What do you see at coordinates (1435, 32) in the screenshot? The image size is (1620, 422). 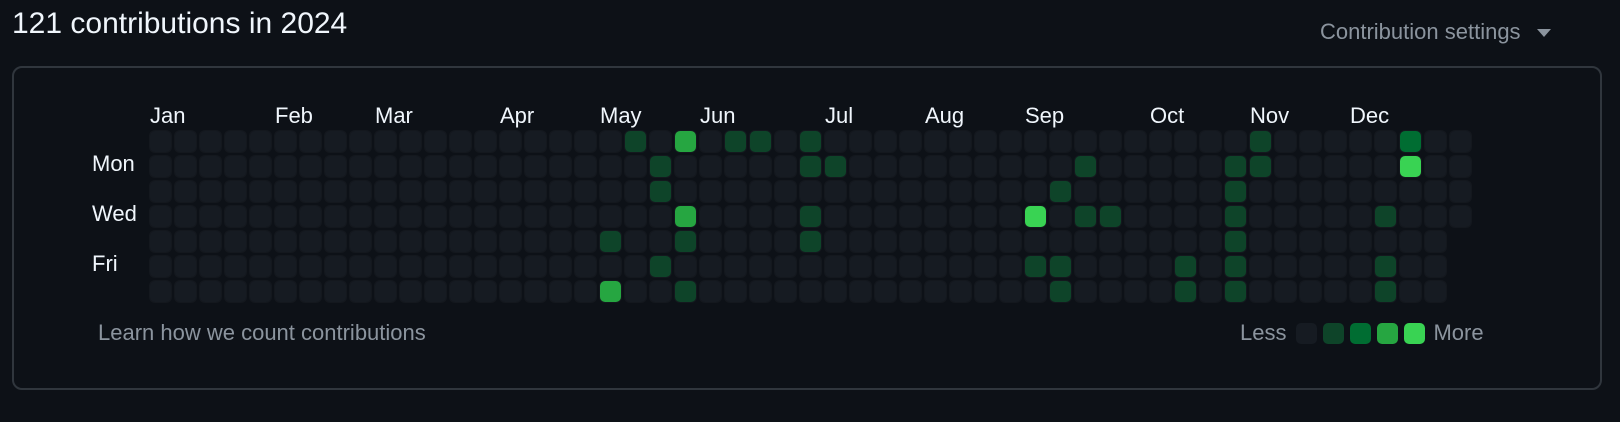 I see `contribution-settings-button: Contribution settings` at bounding box center [1435, 32].